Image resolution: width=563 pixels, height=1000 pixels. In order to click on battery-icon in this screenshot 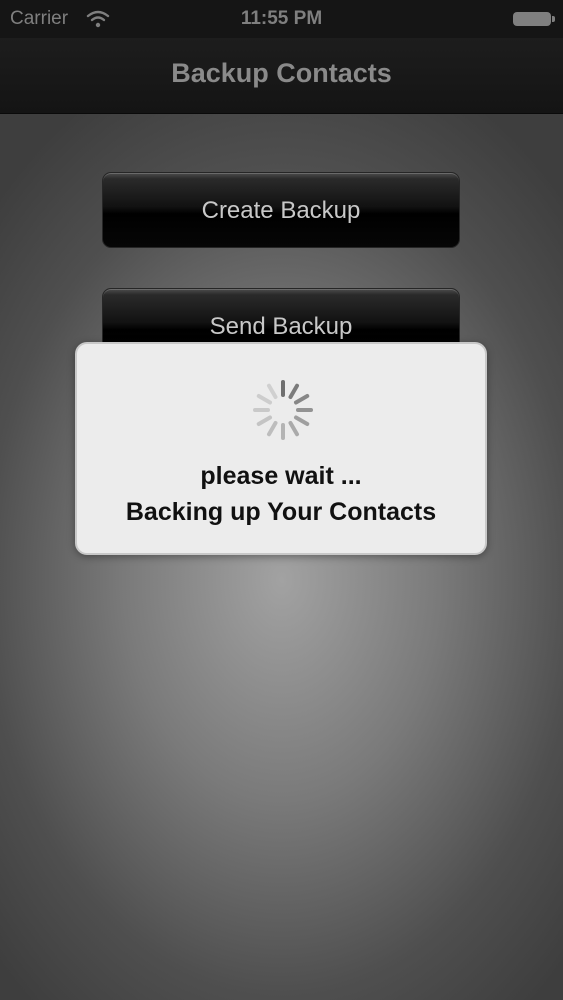, I will do `click(534, 19)`.